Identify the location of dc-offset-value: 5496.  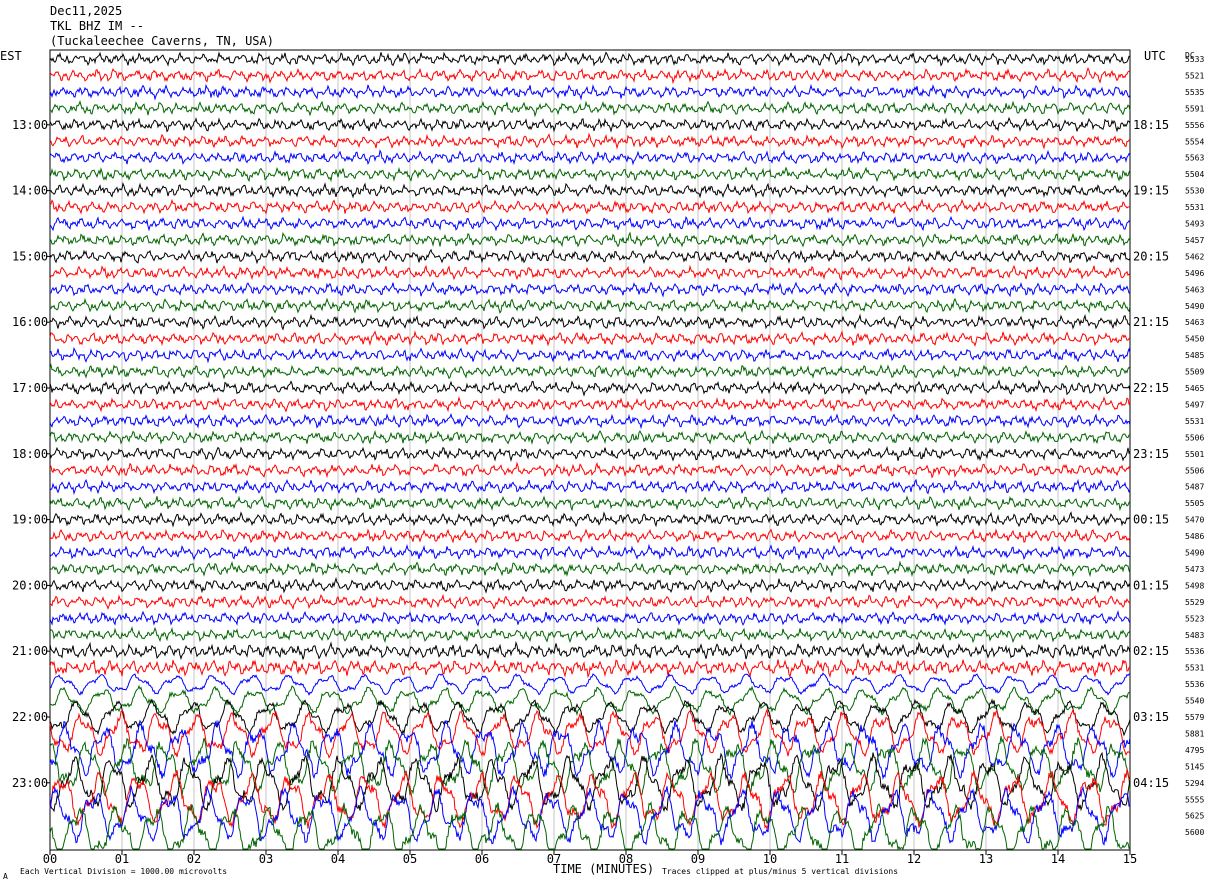
(1194, 273).